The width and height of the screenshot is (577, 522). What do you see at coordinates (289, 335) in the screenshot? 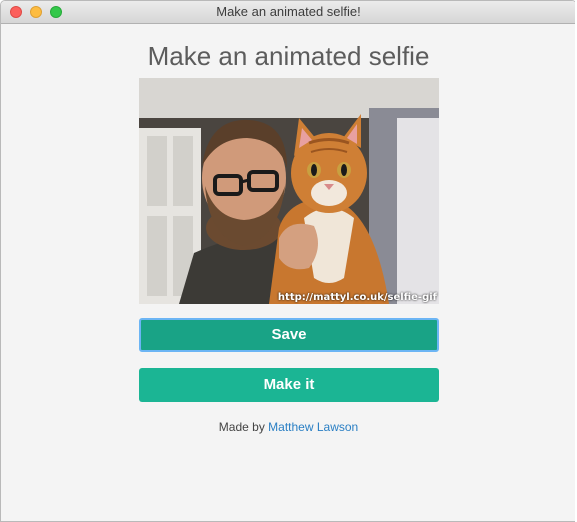
I see `save-button: Save` at bounding box center [289, 335].